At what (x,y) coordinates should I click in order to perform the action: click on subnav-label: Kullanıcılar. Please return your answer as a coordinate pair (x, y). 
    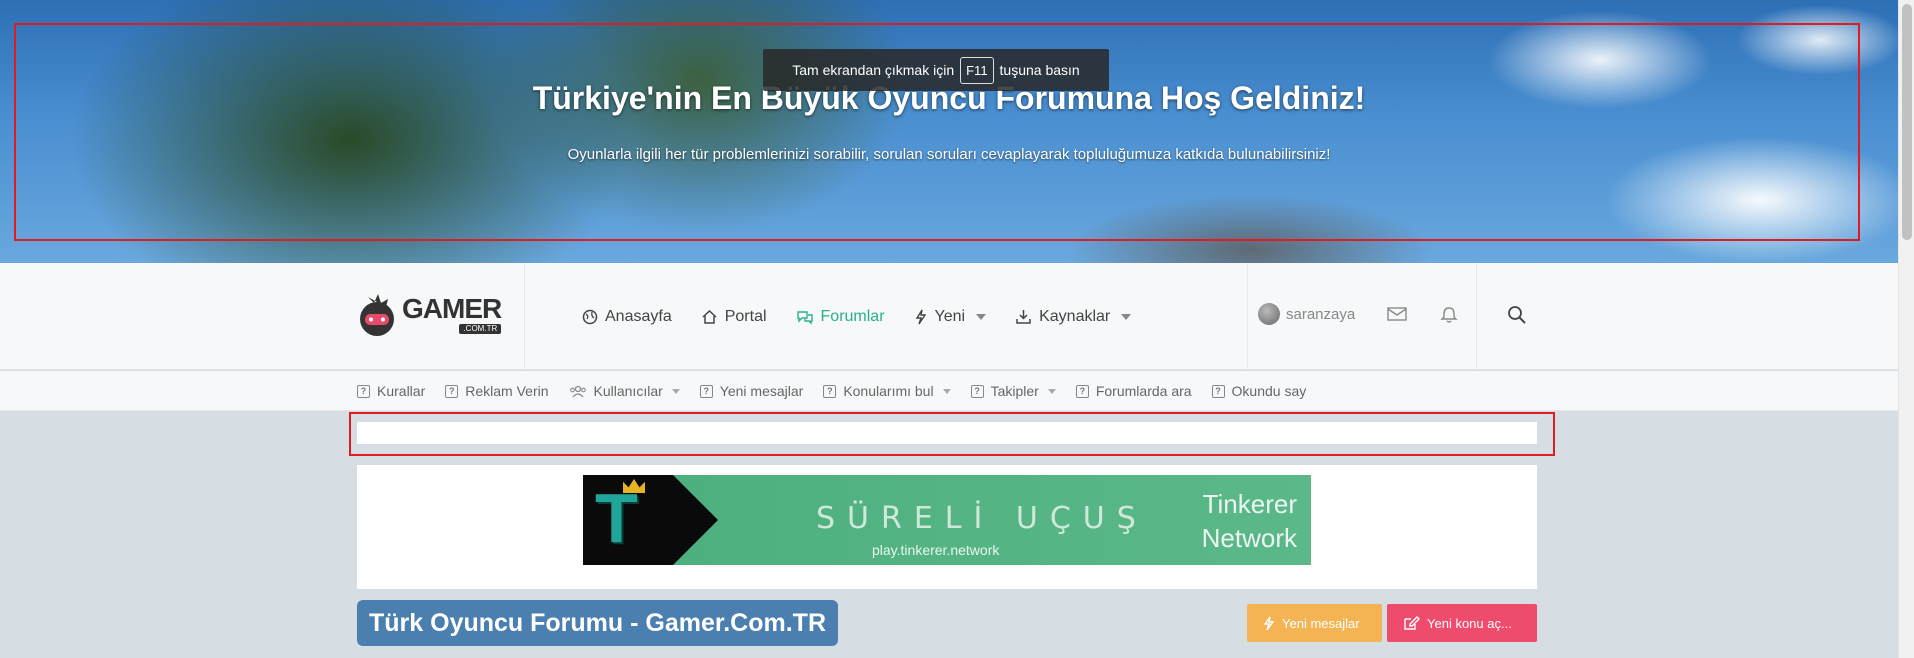
    Looking at the image, I should click on (628, 391).